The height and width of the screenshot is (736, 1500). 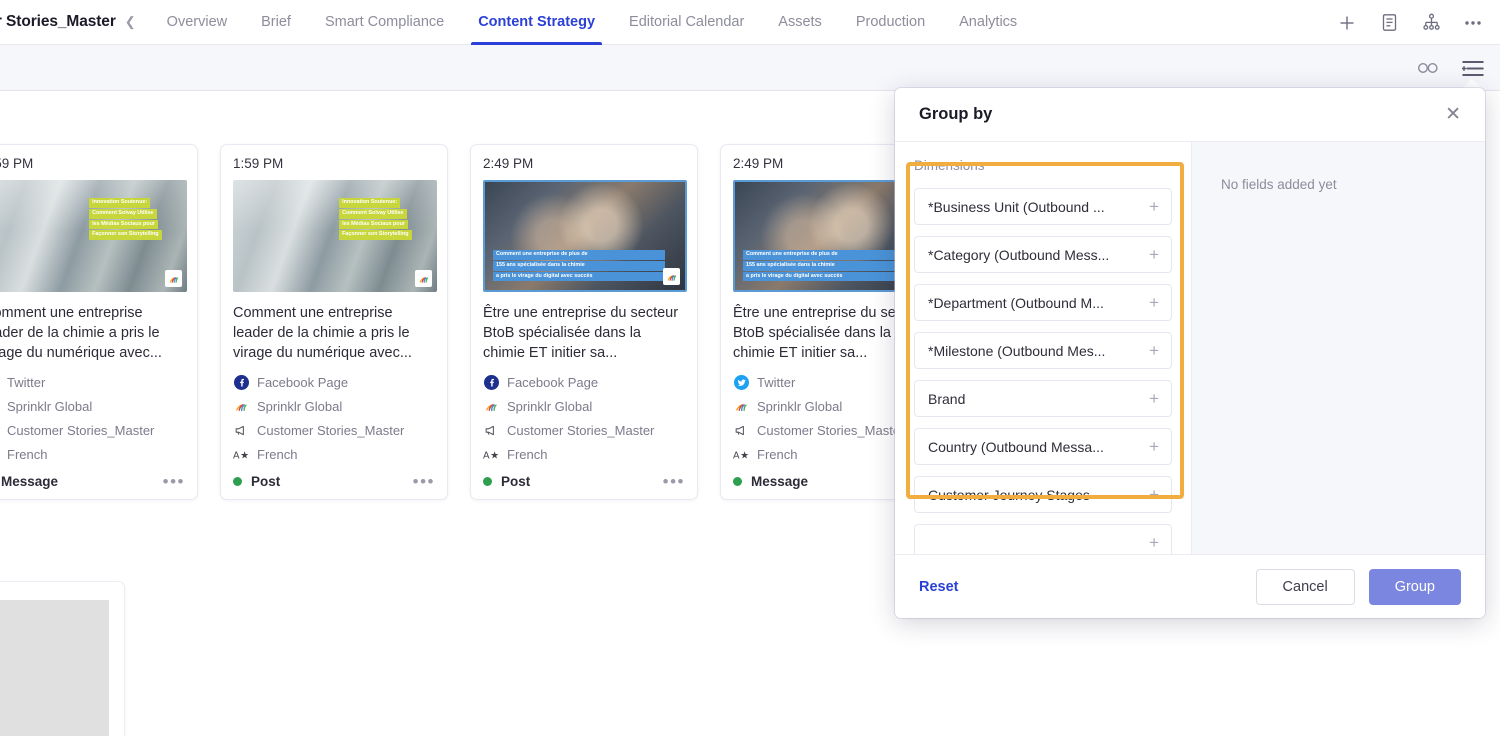 I want to click on card-meta-row: Facebook Page, so click(x=334, y=382).